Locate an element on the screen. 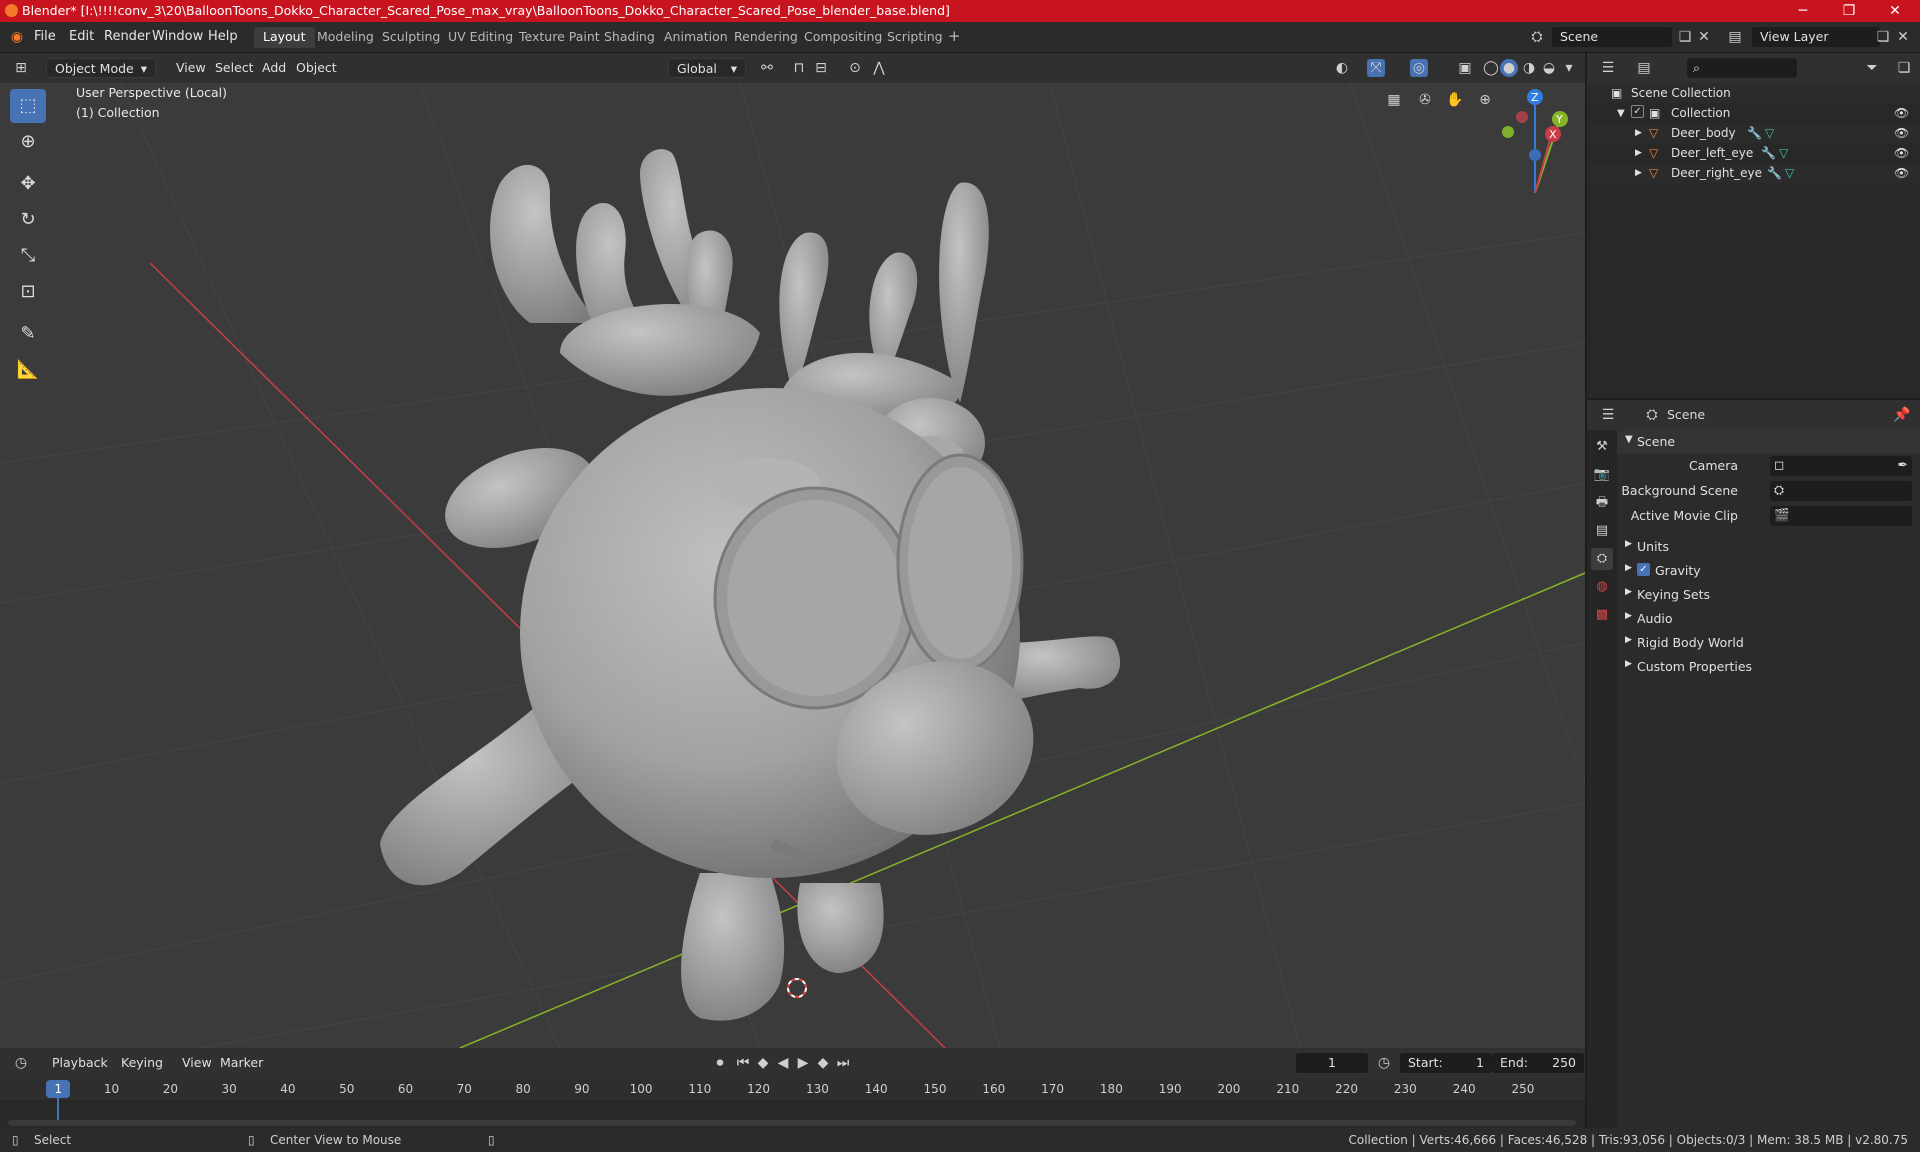 The width and height of the screenshot is (1920, 1152). remove-view-layer-icon: ✕ is located at coordinates (1903, 37).